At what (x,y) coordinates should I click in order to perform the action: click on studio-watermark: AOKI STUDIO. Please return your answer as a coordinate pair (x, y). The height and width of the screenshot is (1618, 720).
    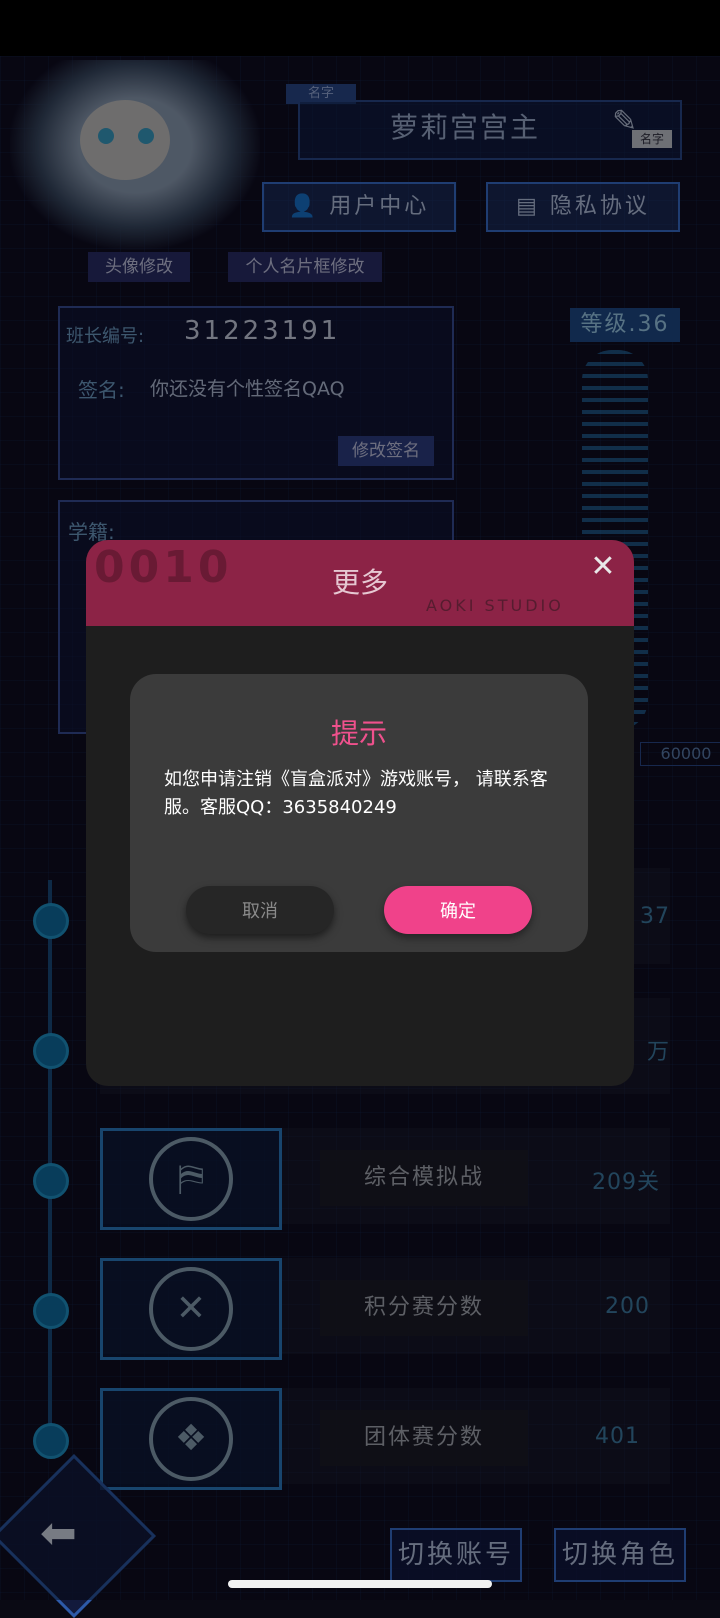
    Looking at the image, I should click on (495, 605).